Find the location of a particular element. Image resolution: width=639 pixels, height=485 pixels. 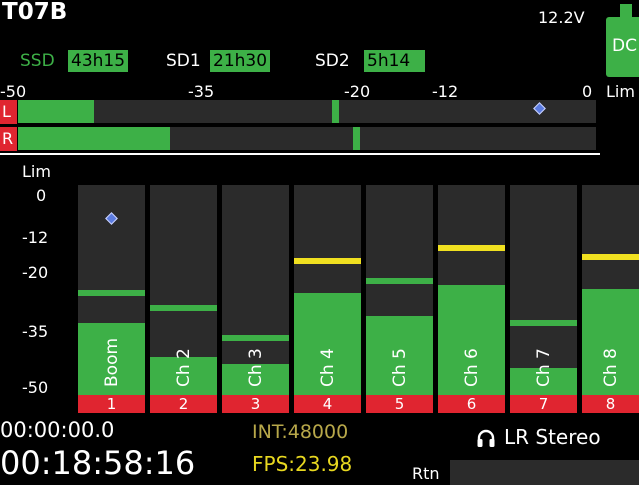

headphone-icon is located at coordinates (486, 438).